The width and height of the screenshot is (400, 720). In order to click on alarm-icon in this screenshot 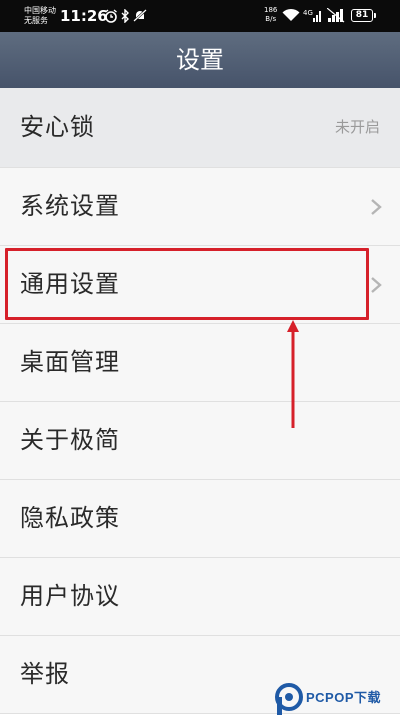, I will do `click(111, 16)`.